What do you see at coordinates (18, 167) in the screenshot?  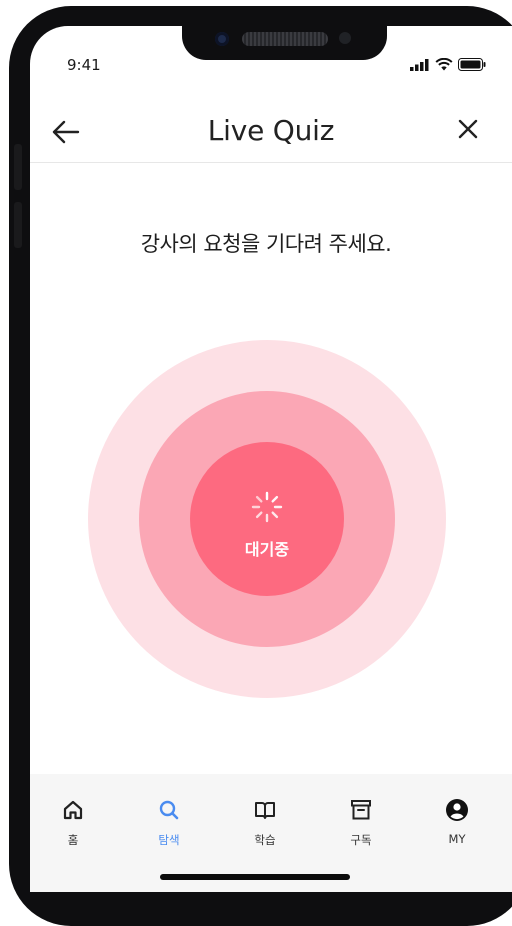 I see `side-button-mute` at bounding box center [18, 167].